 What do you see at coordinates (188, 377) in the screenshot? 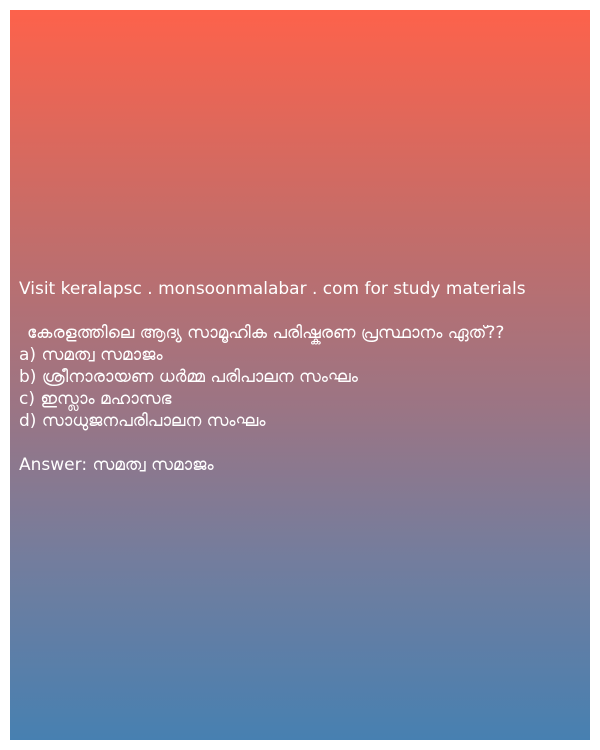
I see `option-b: b) ശ്രീനാരായണ ധർമ്മ പരിപാലന സംഘം` at bounding box center [188, 377].